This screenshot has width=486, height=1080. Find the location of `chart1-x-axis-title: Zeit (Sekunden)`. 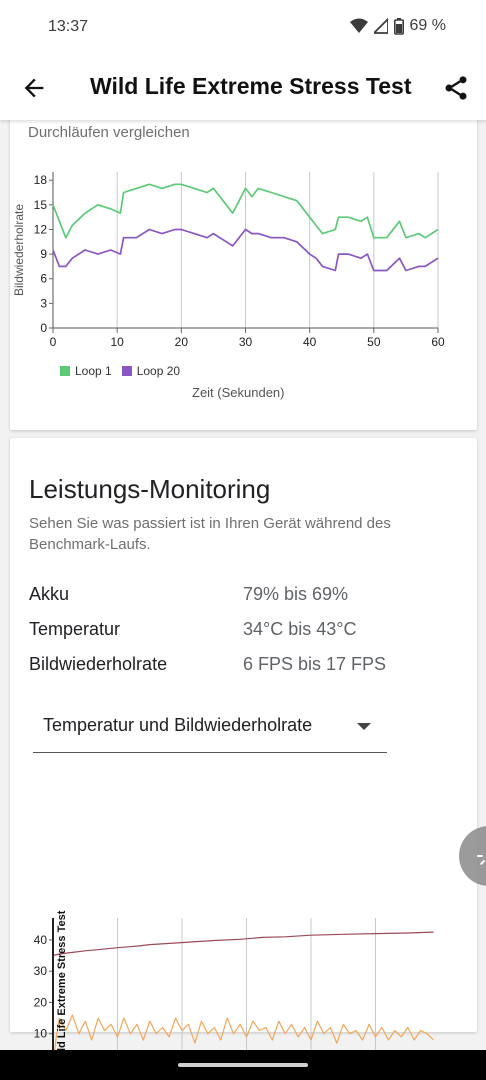

chart1-x-axis-title: Zeit (Sekunden) is located at coordinates (238, 392).